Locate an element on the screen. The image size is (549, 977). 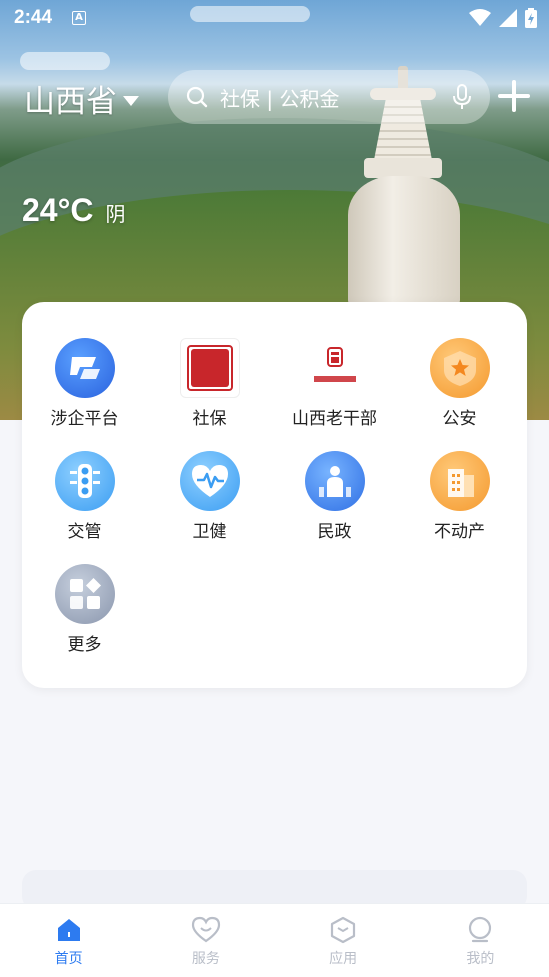
service-civil-affairs: 民政 is located at coordinates (334, 496).